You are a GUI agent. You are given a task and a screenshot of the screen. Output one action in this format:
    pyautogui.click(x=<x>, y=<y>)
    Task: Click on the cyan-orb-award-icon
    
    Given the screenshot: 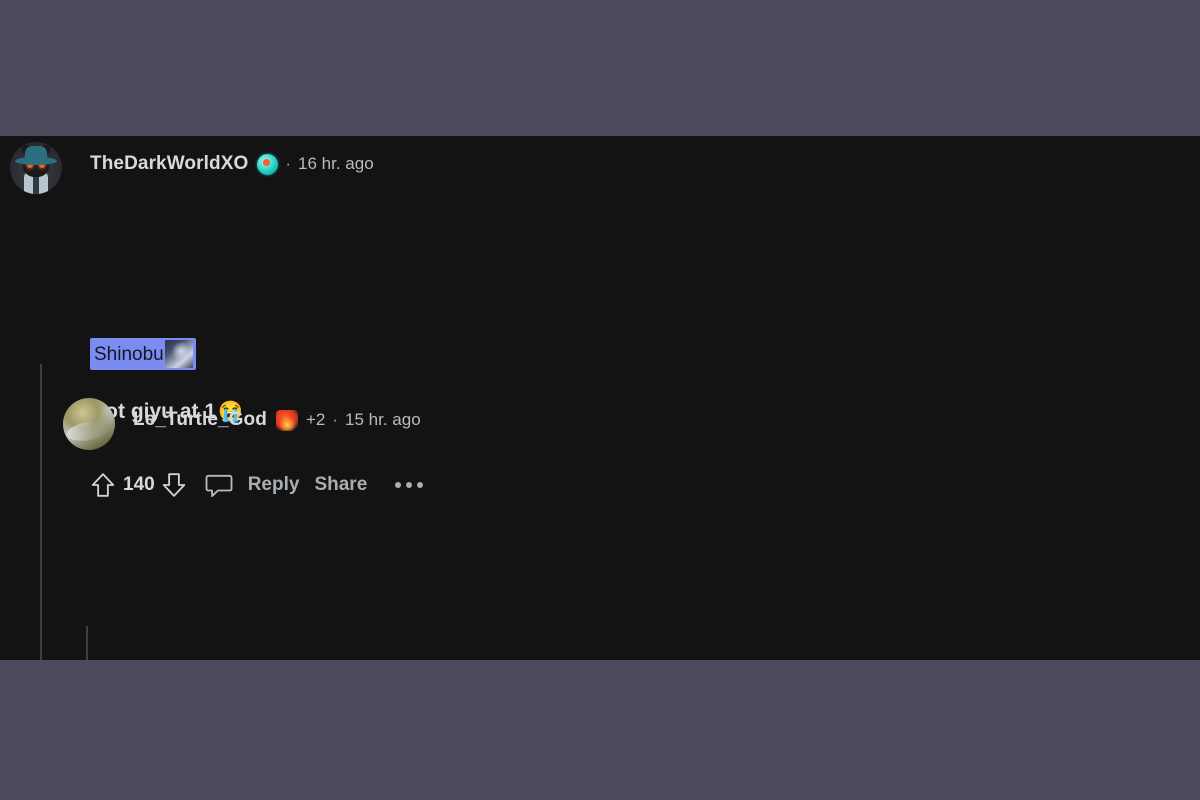 What is the action you would take?
    pyautogui.click(x=268, y=164)
    